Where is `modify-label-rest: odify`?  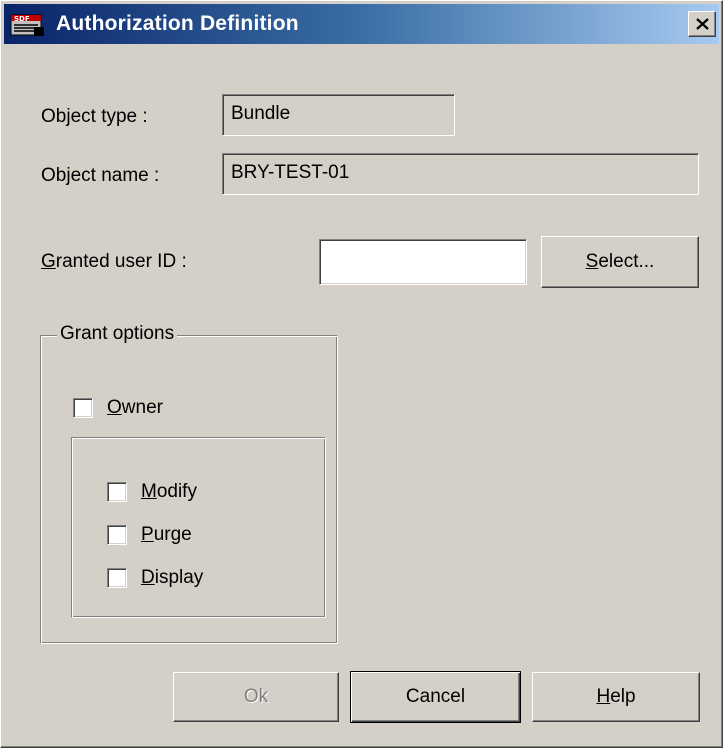 modify-label-rest: odify is located at coordinates (176, 491).